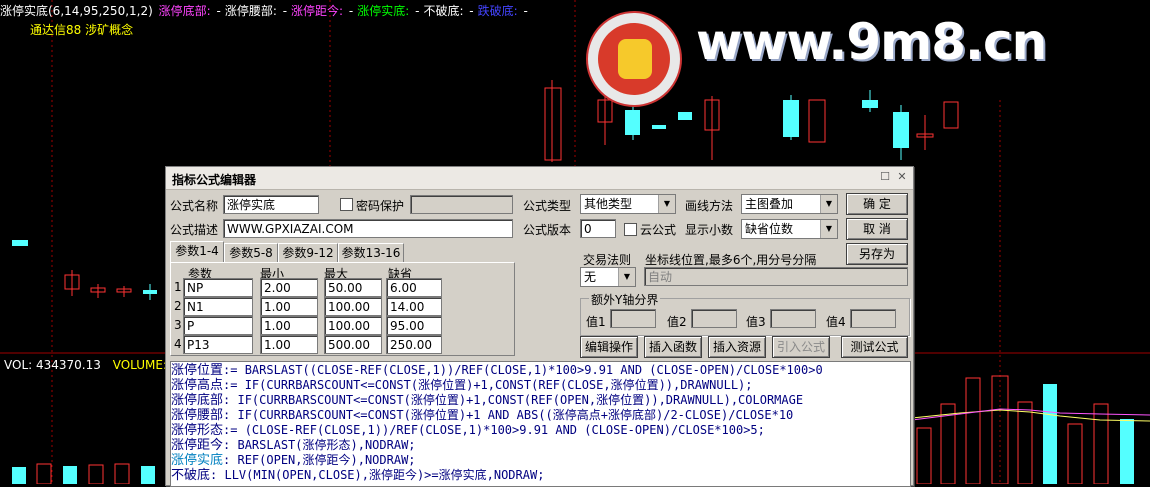 This screenshot has height=487, width=1150. I want to click on cancel-button: 取 消, so click(877, 229).